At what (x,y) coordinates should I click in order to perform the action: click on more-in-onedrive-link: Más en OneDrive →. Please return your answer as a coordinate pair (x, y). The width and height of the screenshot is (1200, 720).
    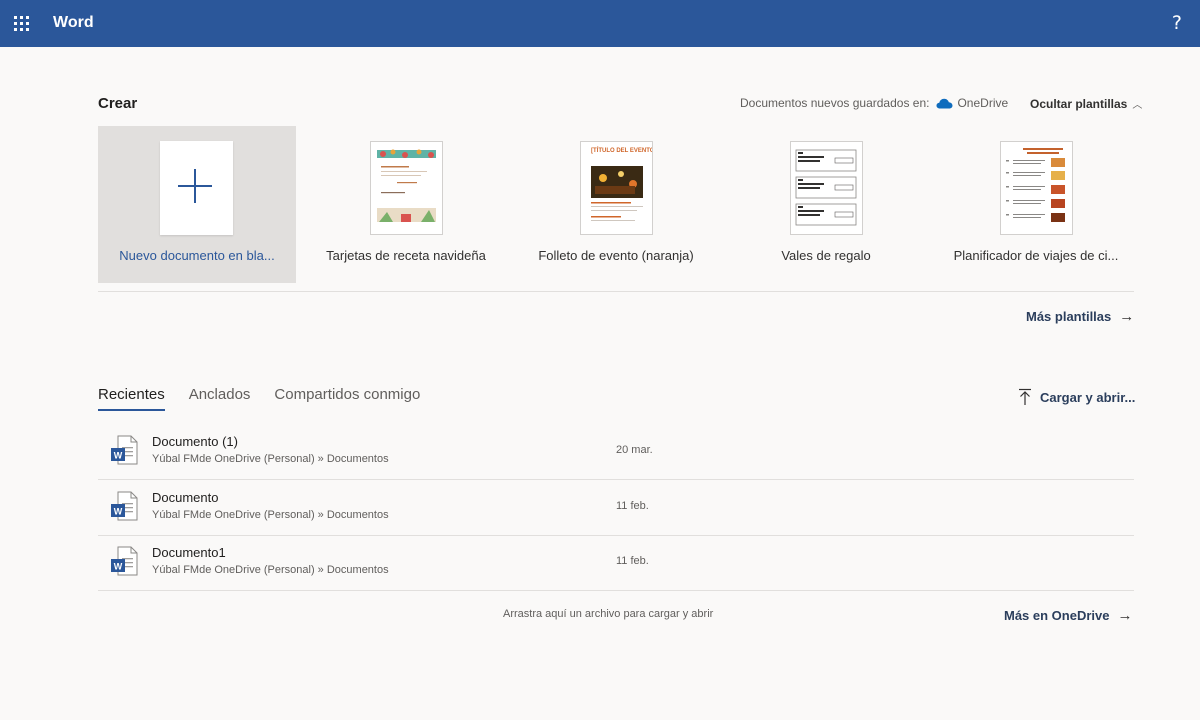
    Looking at the image, I should click on (1068, 615).